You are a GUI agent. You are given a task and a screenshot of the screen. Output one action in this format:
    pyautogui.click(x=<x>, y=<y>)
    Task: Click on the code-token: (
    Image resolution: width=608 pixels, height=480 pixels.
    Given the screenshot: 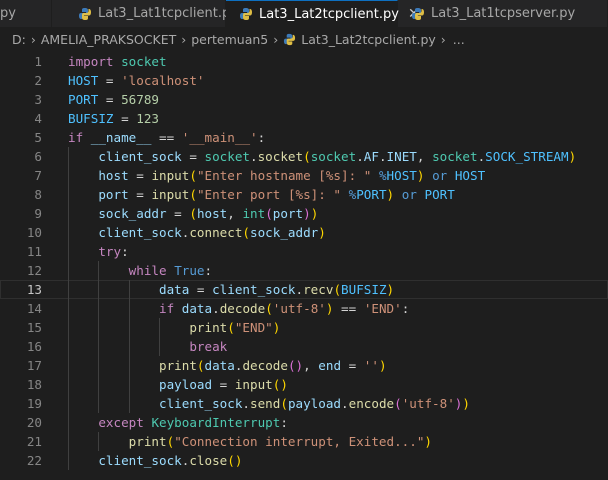 What is the action you would take?
    pyautogui.click(x=200, y=365)
    